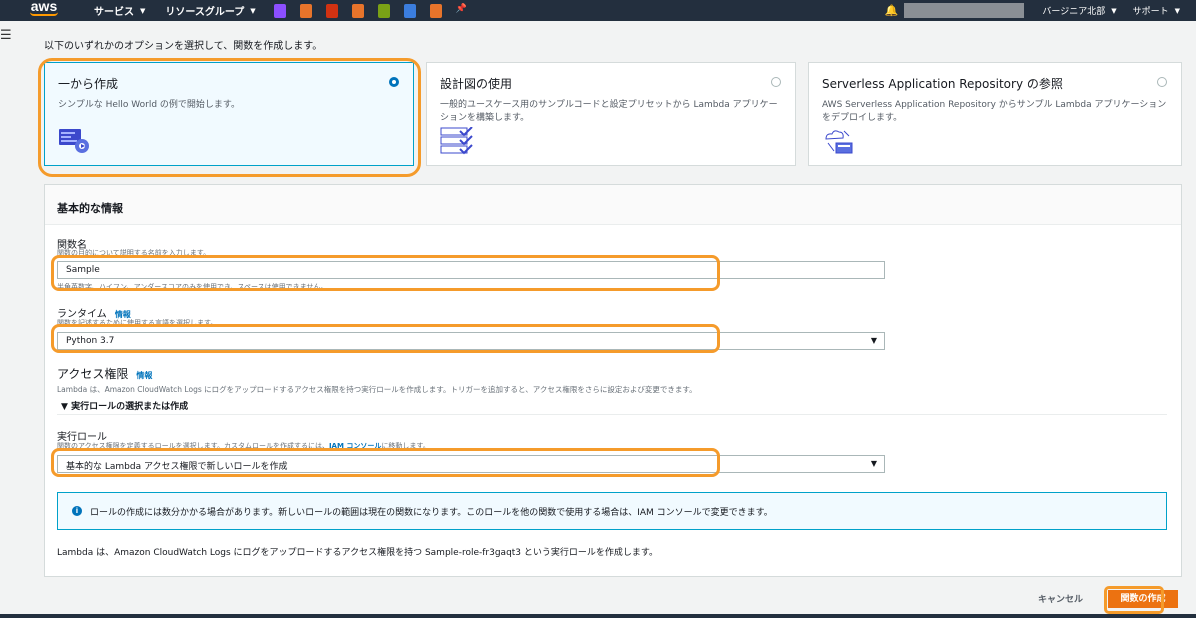 Image resolution: width=1196 pixels, height=618 pixels. I want to click on blueprint-checklist-icon, so click(456, 141).